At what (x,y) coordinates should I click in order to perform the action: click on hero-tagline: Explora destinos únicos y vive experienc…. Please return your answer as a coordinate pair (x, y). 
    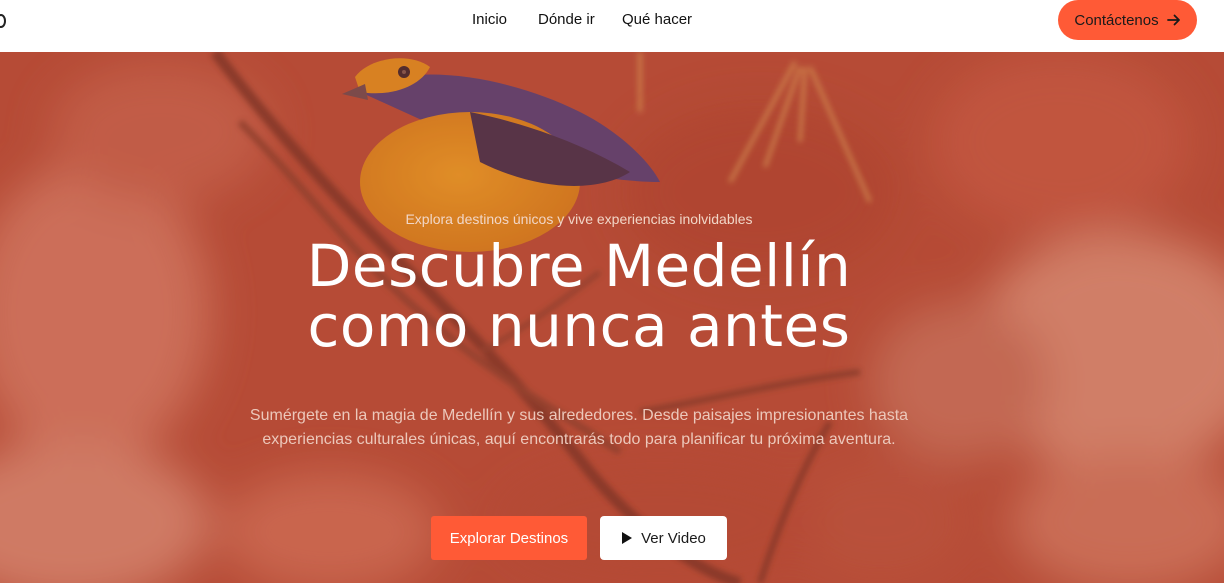
    Looking at the image, I should click on (579, 219).